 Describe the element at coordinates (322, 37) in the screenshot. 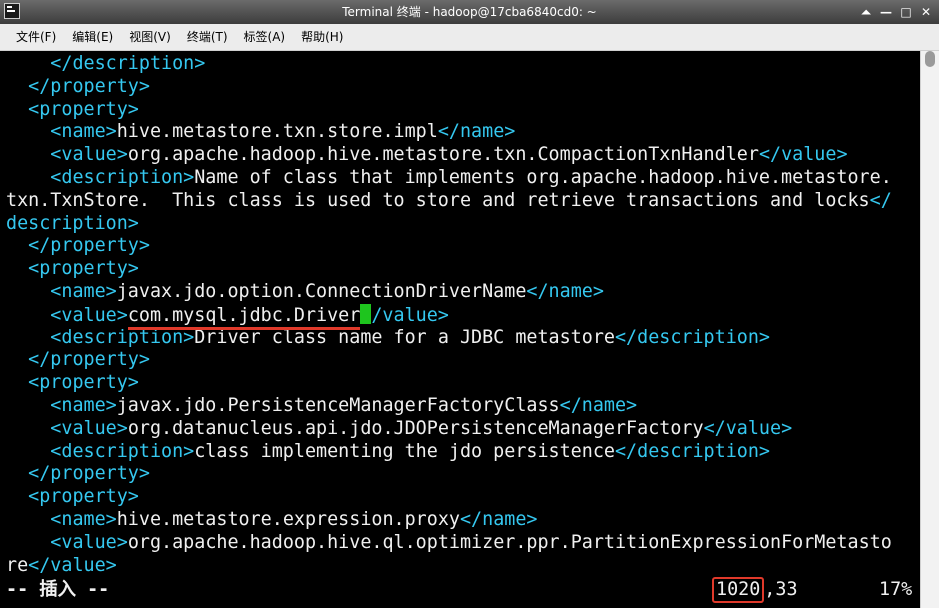

I see `menu-help: 帮助(H)` at that location.